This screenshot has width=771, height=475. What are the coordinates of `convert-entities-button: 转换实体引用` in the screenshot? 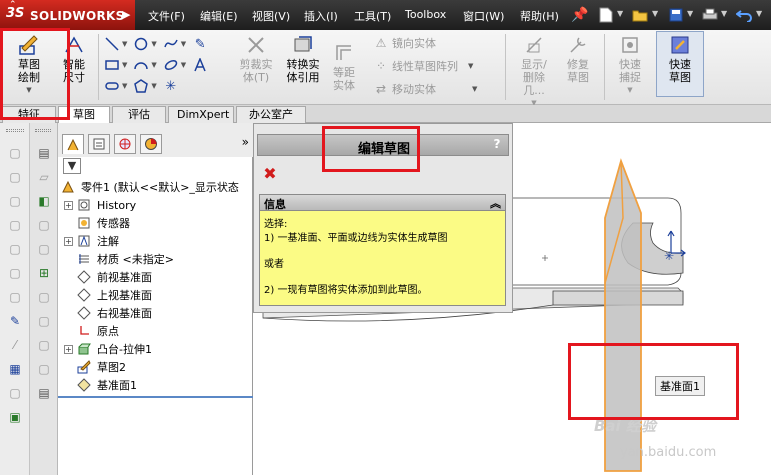 It's located at (303, 58).